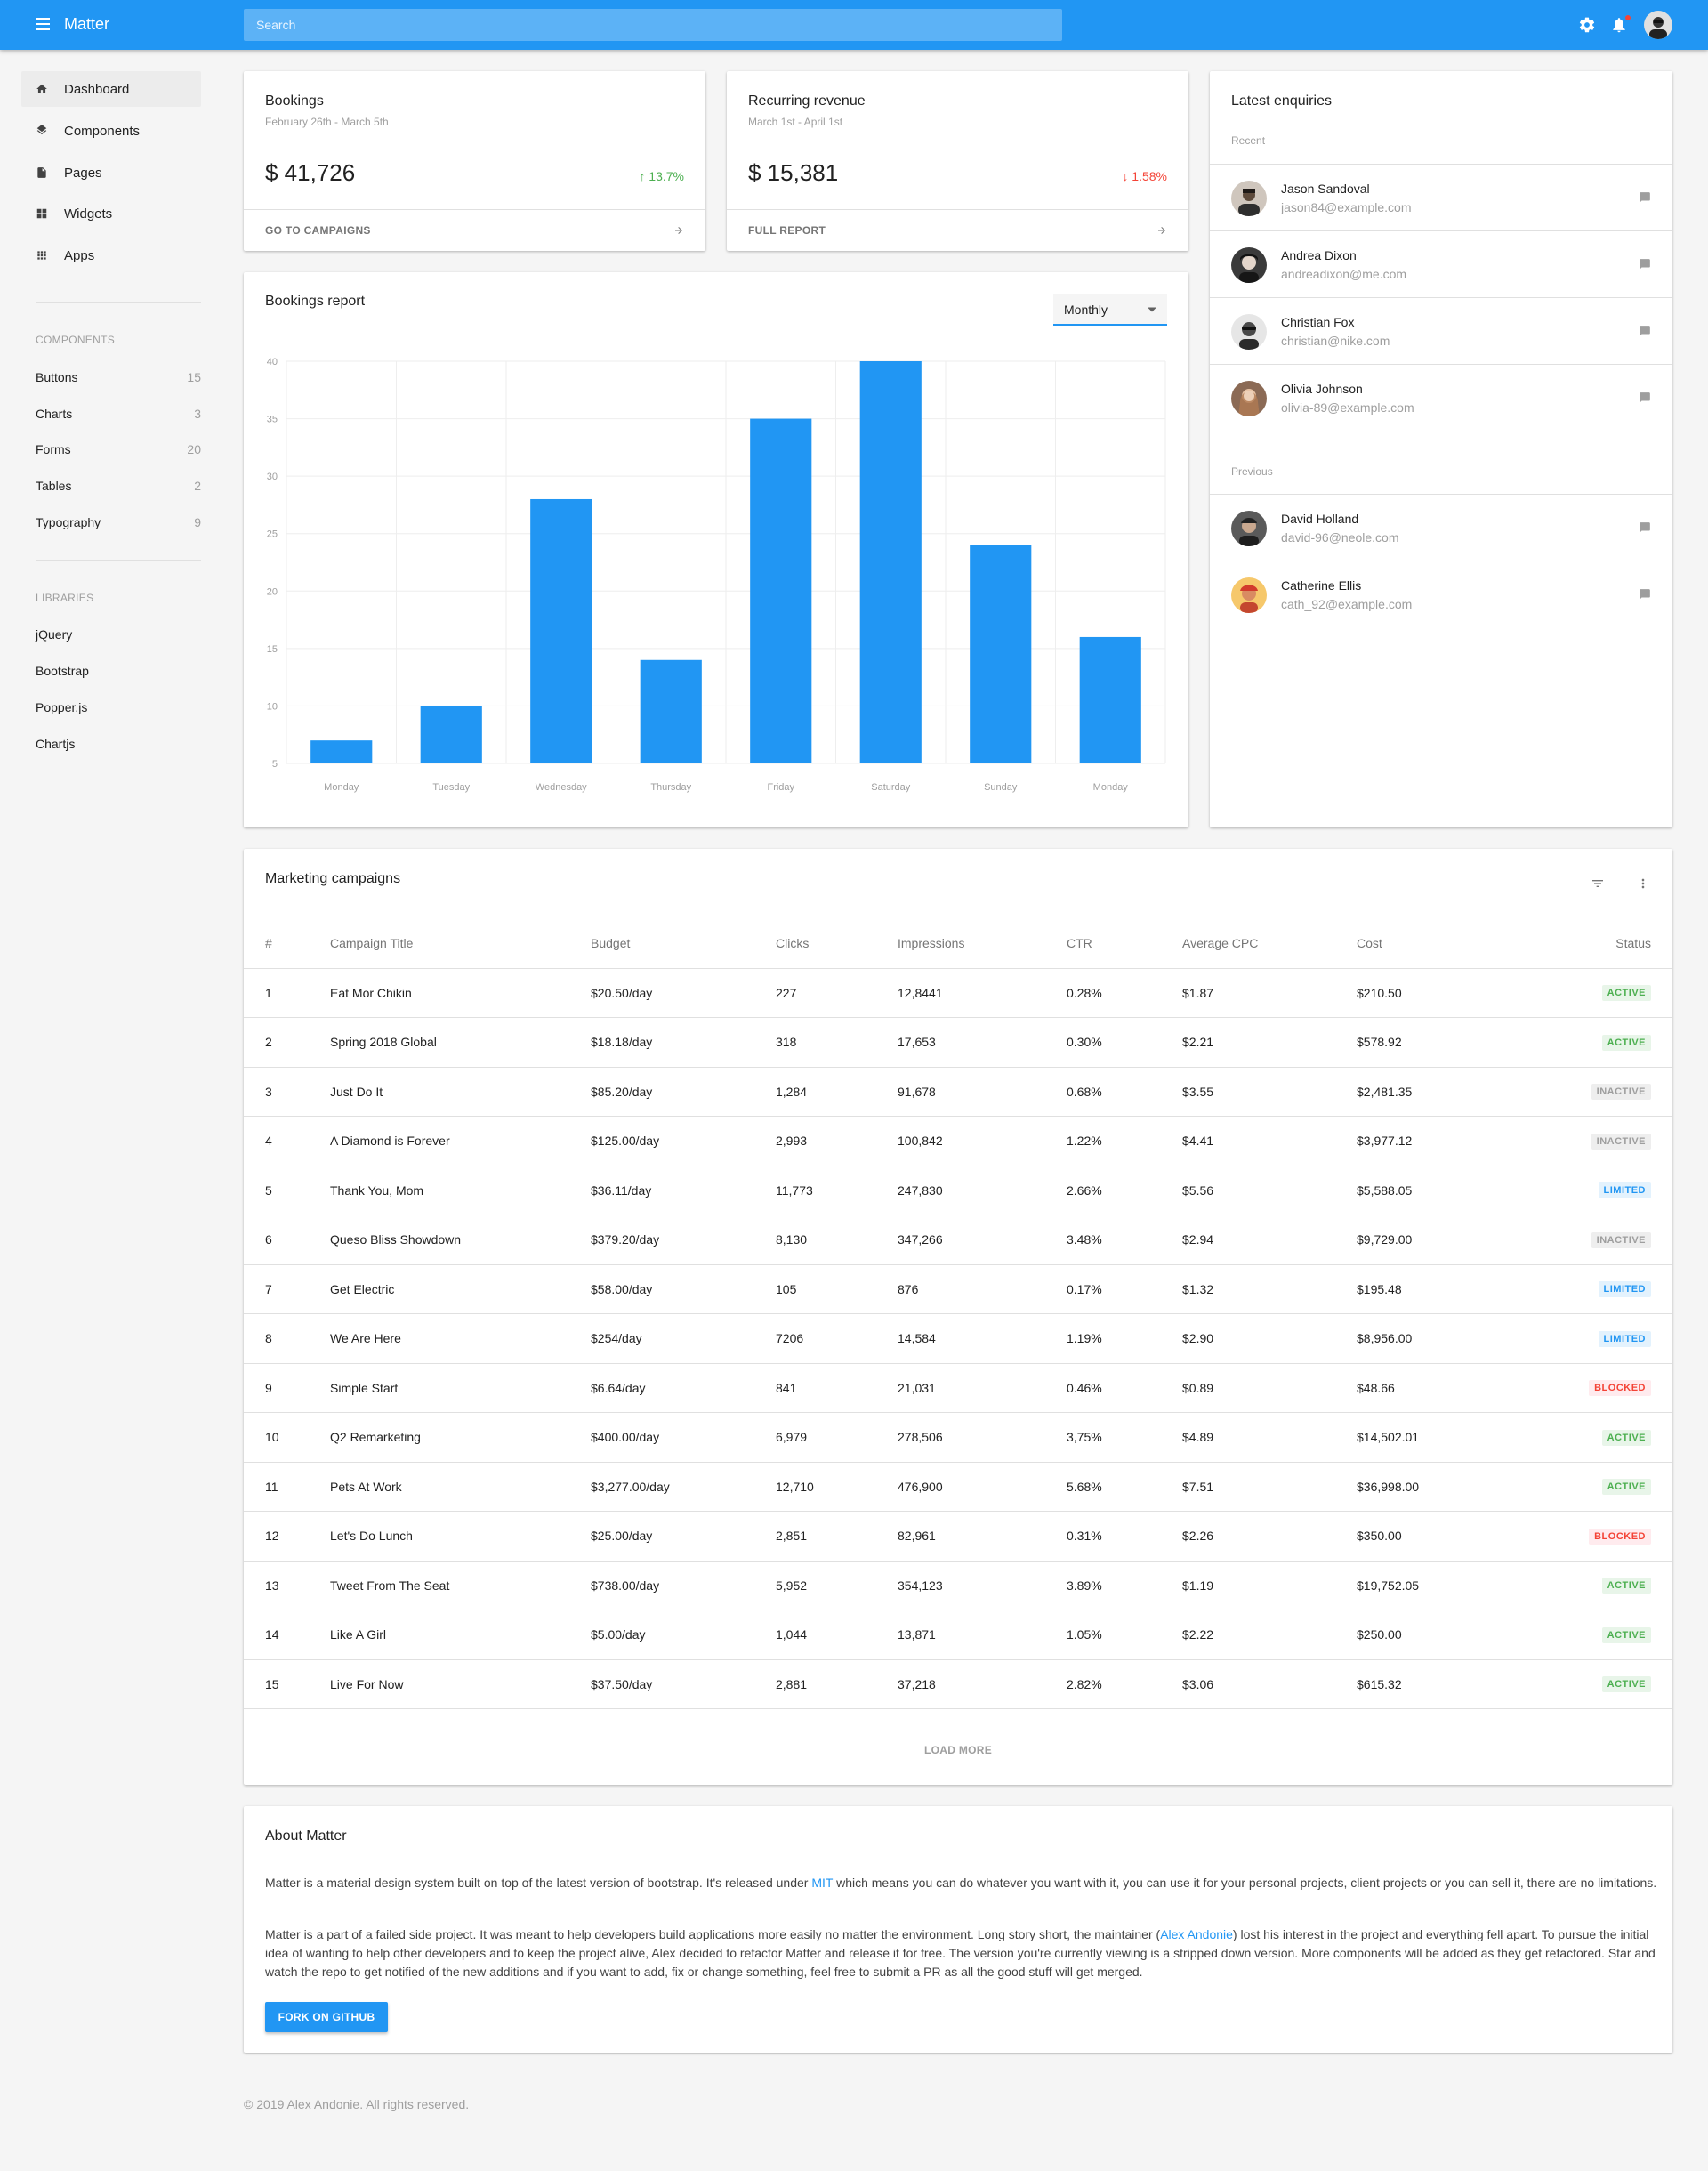 The image size is (1708, 2171). I want to click on column-header: Impressions, so click(982, 944).